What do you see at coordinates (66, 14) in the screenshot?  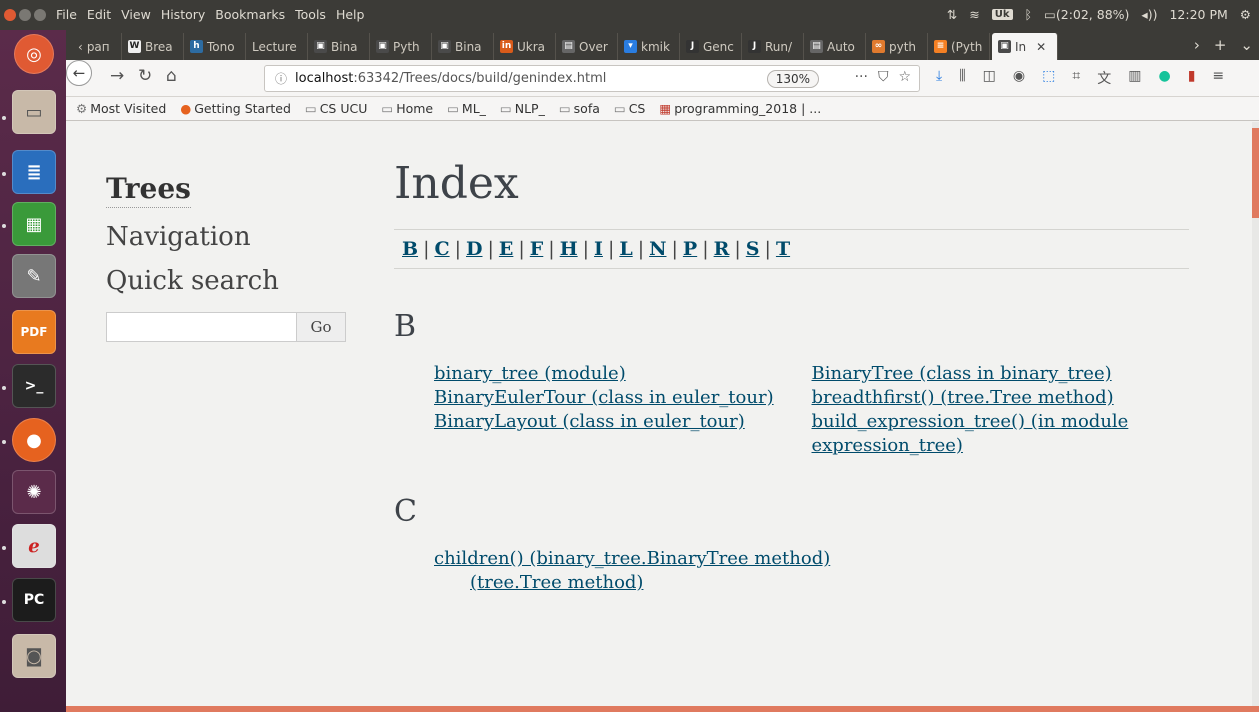 I see `menu-file: File` at bounding box center [66, 14].